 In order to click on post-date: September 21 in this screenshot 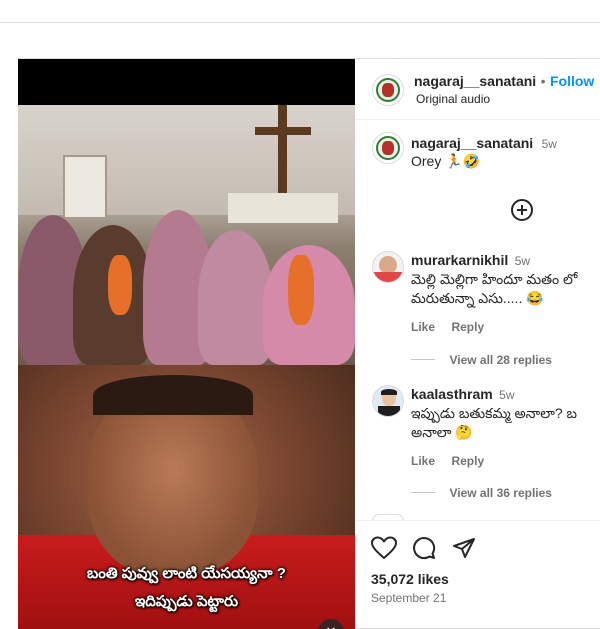, I will do `click(408, 598)`.